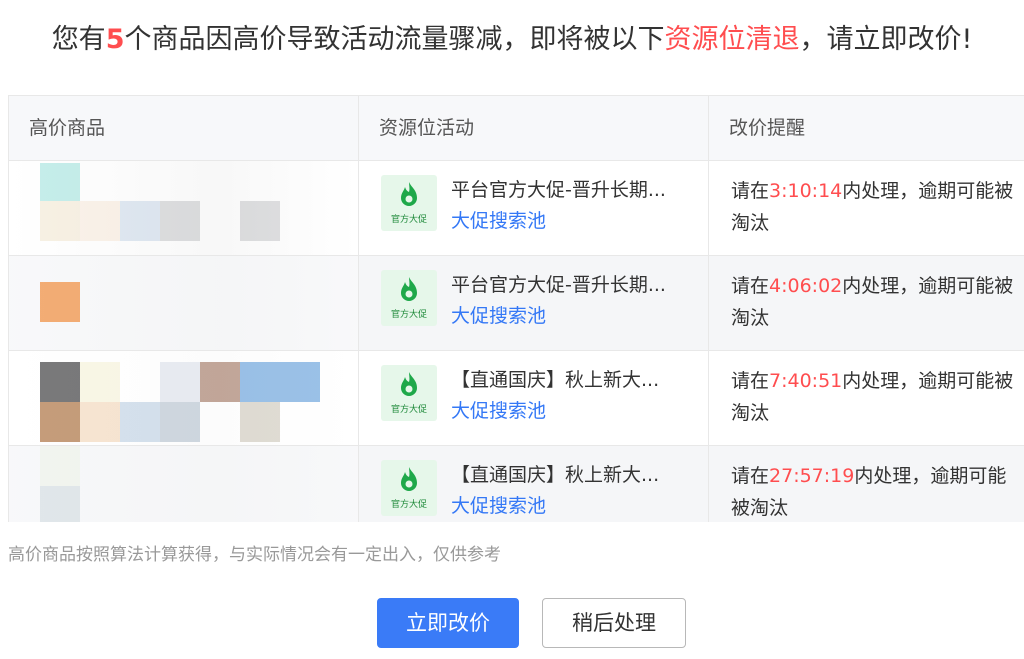 The width and height of the screenshot is (1024, 659). Describe the element at coordinates (78, 39) in the screenshot. I see `title-prefix: 您有` at that location.